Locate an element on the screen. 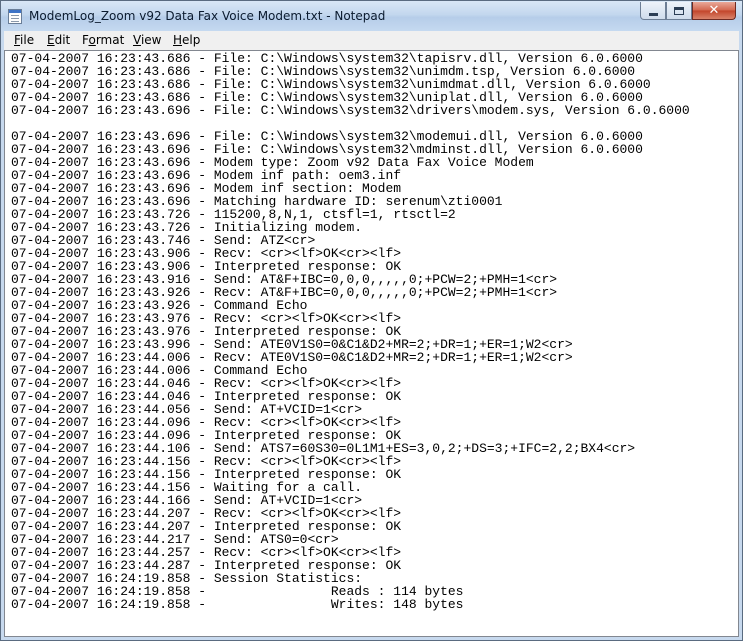 This screenshot has width=743, height=641. menu-edit: Edit is located at coordinates (58, 40).